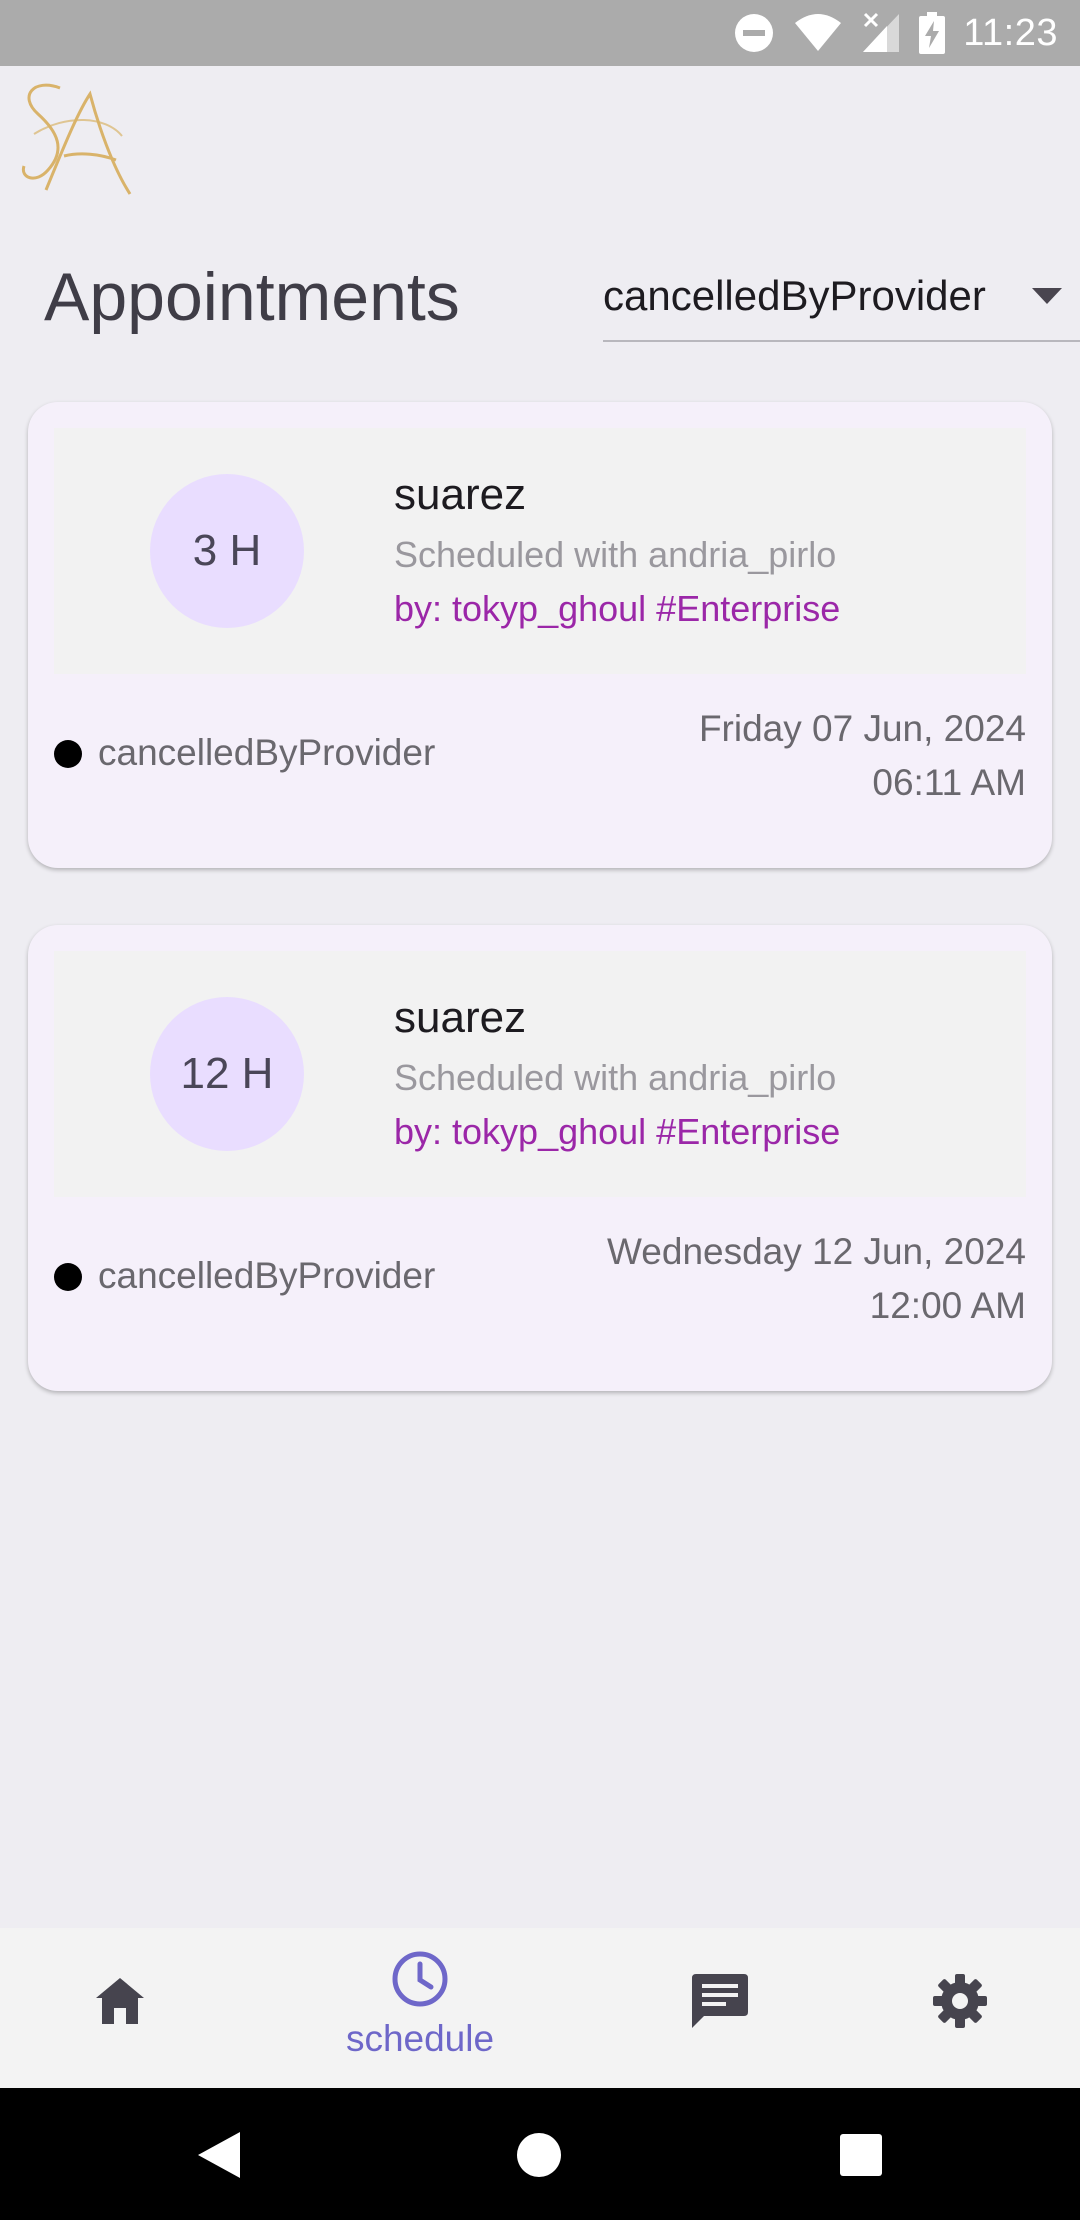 The width and height of the screenshot is (1080, 2220). Describe the element at coordinates (960, 2001) in the screenshot. I see `gear-icon` at that location.